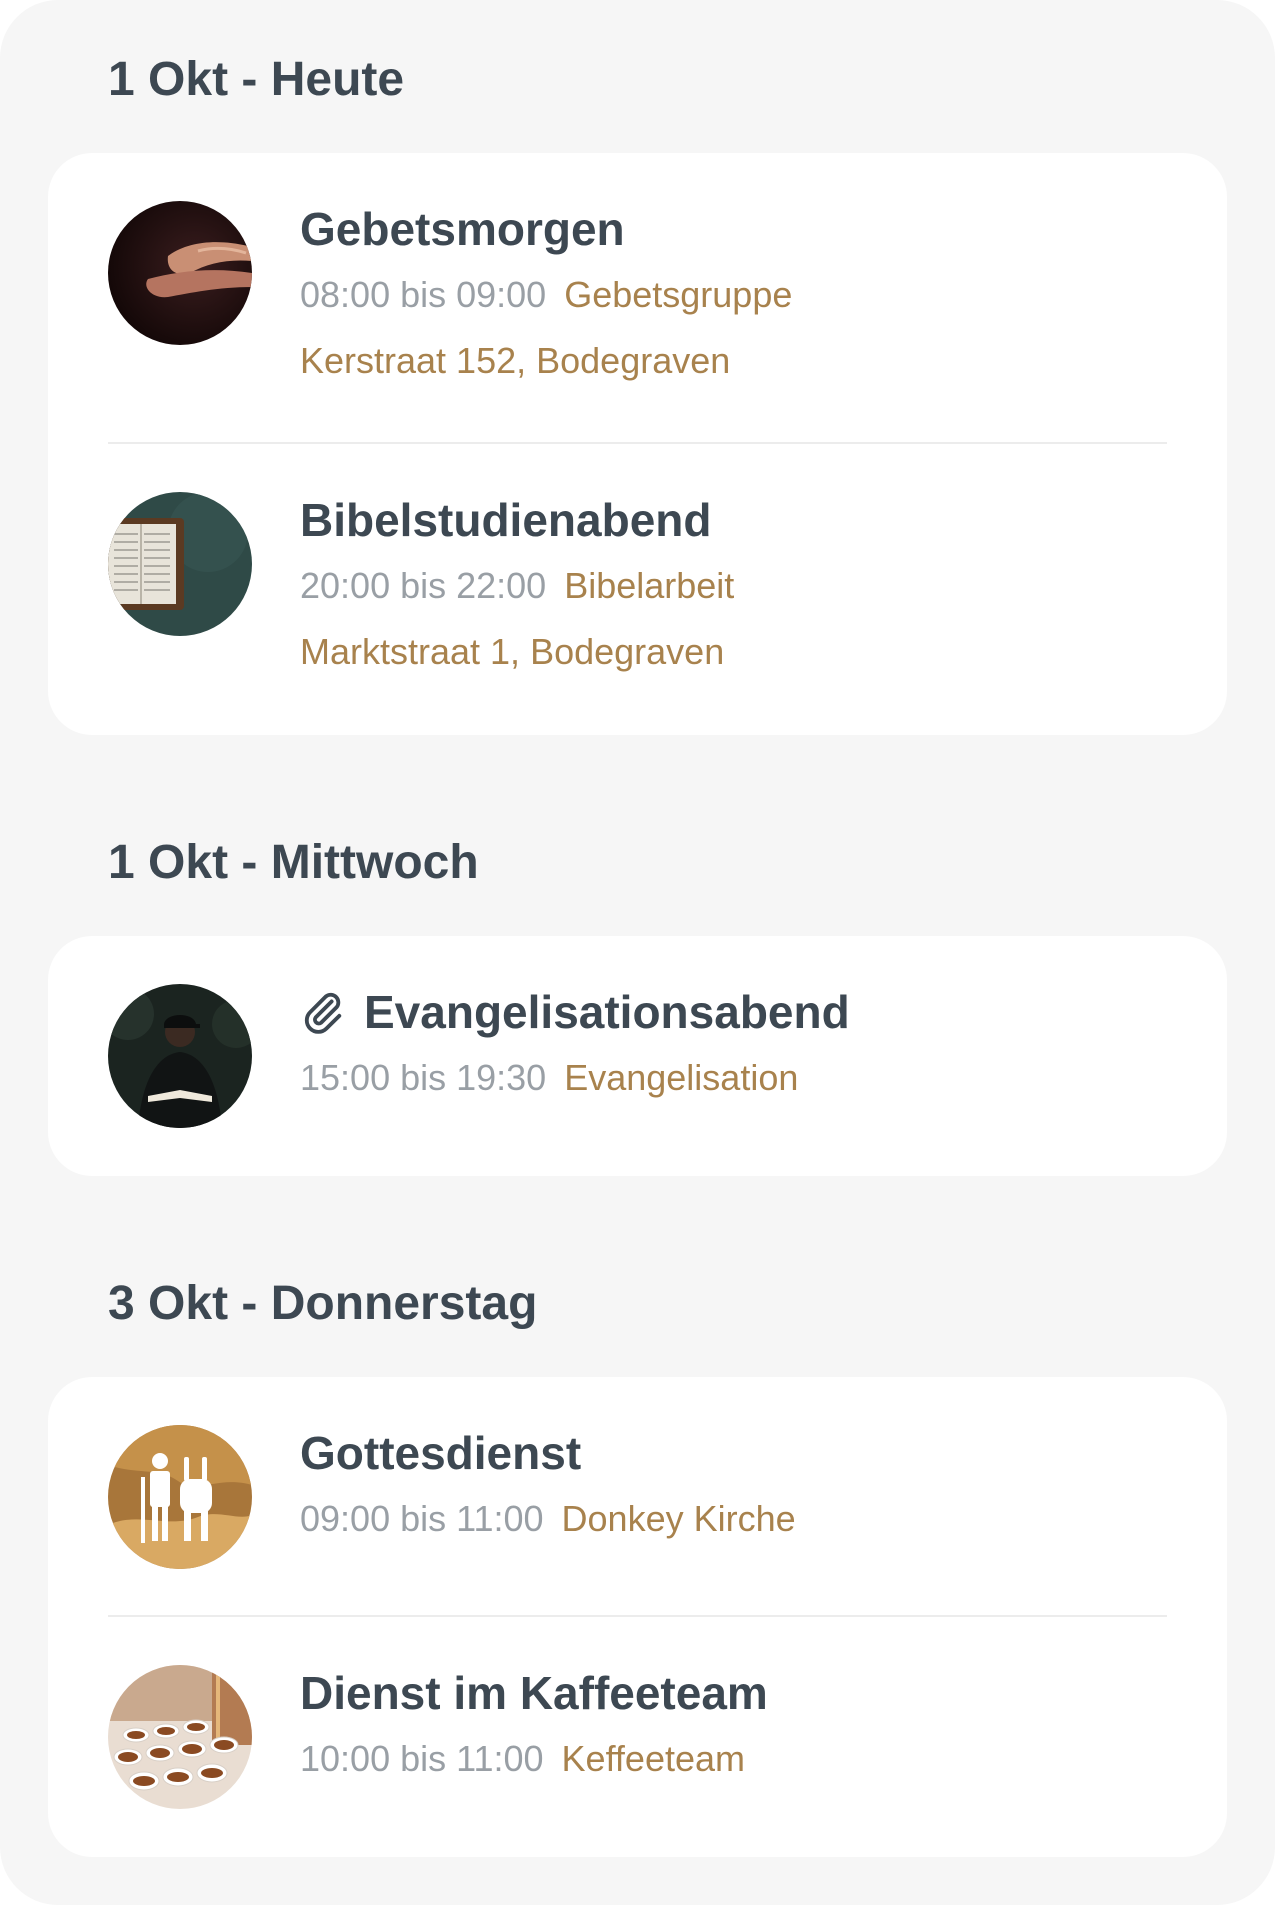 Image resolution: width=1275 pixels, height=1905 pixels. I want to click on event-category: Gebetsgruppe, so click(678, 294).